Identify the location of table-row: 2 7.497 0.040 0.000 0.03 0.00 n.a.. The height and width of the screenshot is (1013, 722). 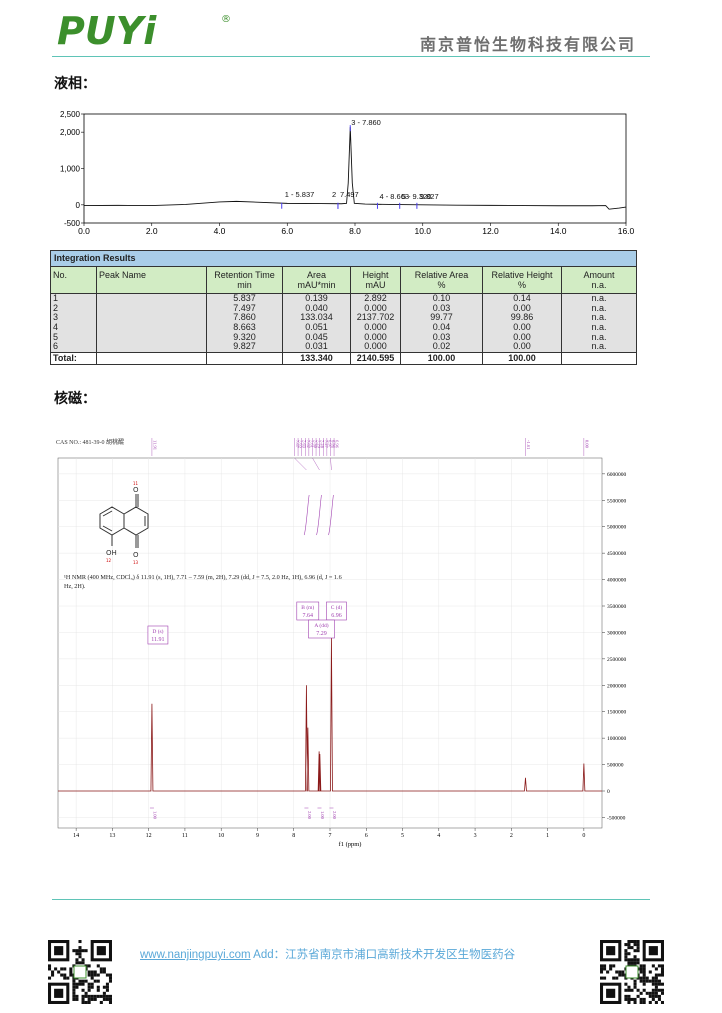
(343, 308).